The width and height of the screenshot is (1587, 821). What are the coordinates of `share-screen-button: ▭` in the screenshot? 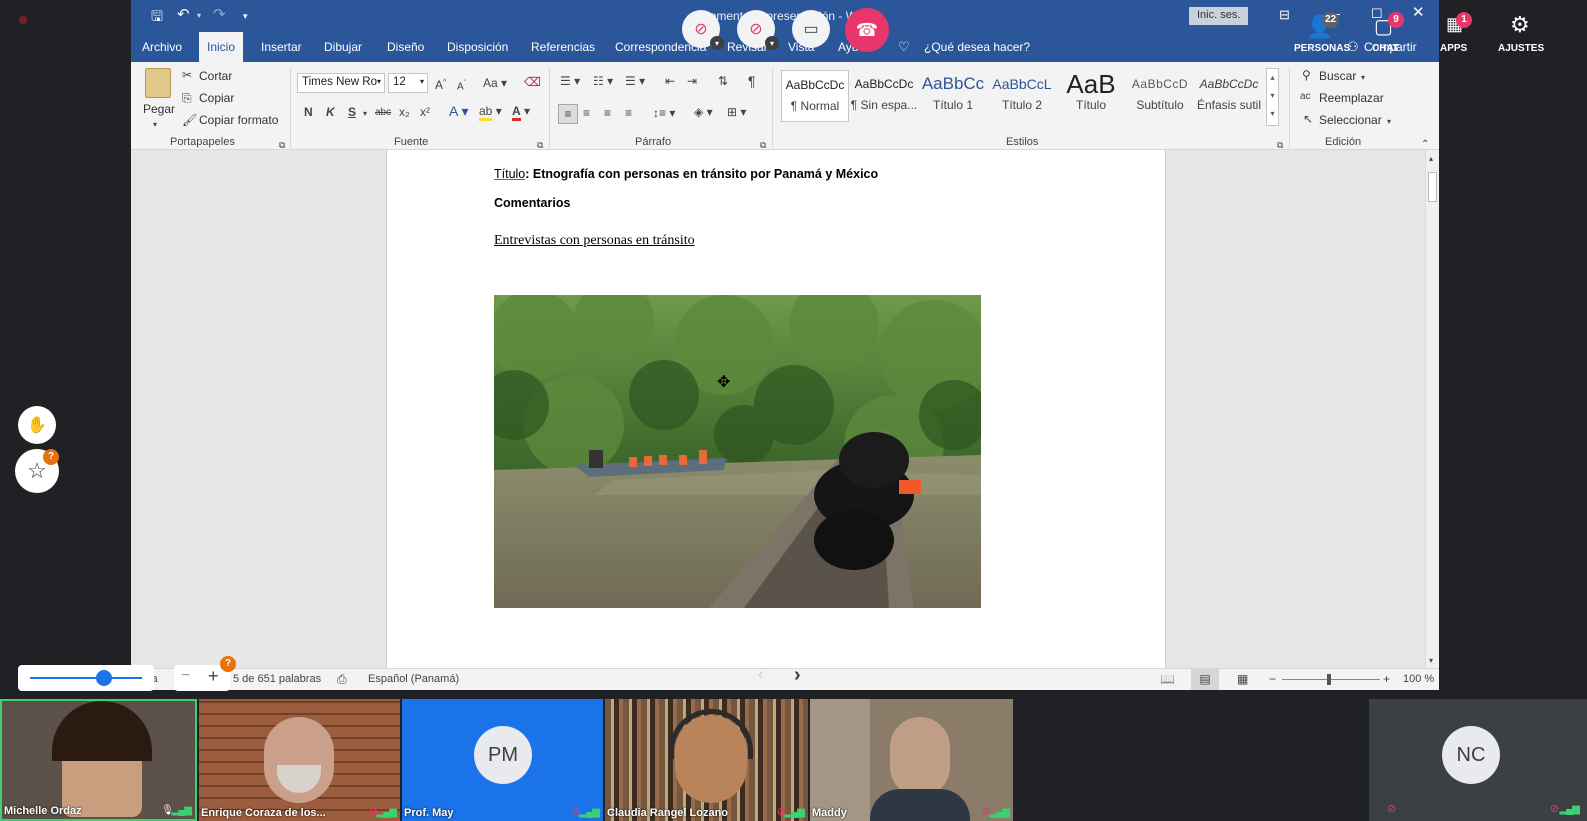 It's located at (811, 29).